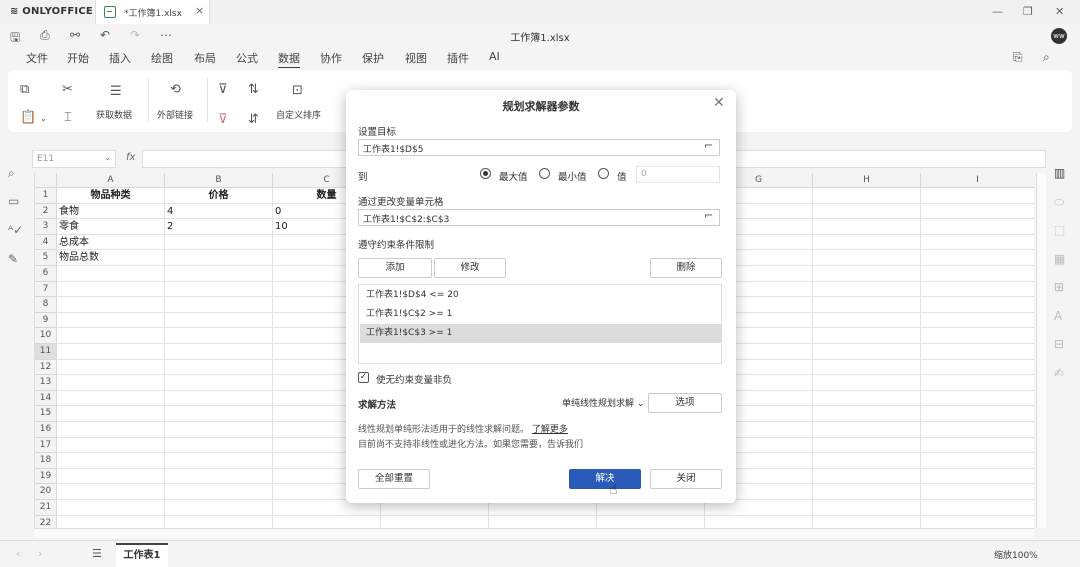 This screenshot has height=567, width=1080. Describe the element at coordinates (1059, 36) in the screenshot. I see `user-avatar: ww` at that location.